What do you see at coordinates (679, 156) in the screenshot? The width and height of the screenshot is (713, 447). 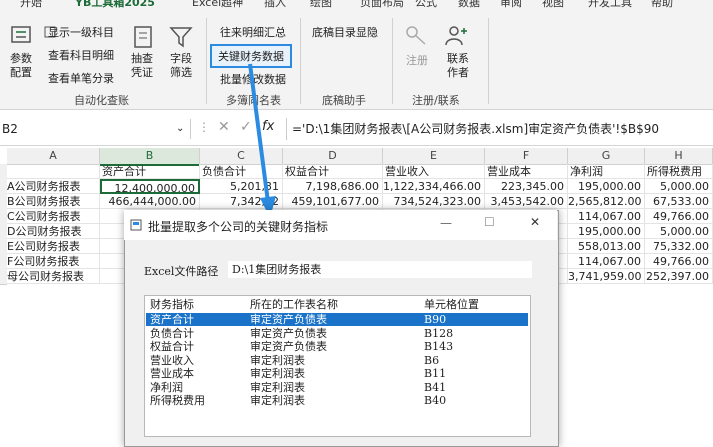 I see `column-header-h: H` at bounding box center [679, 156].